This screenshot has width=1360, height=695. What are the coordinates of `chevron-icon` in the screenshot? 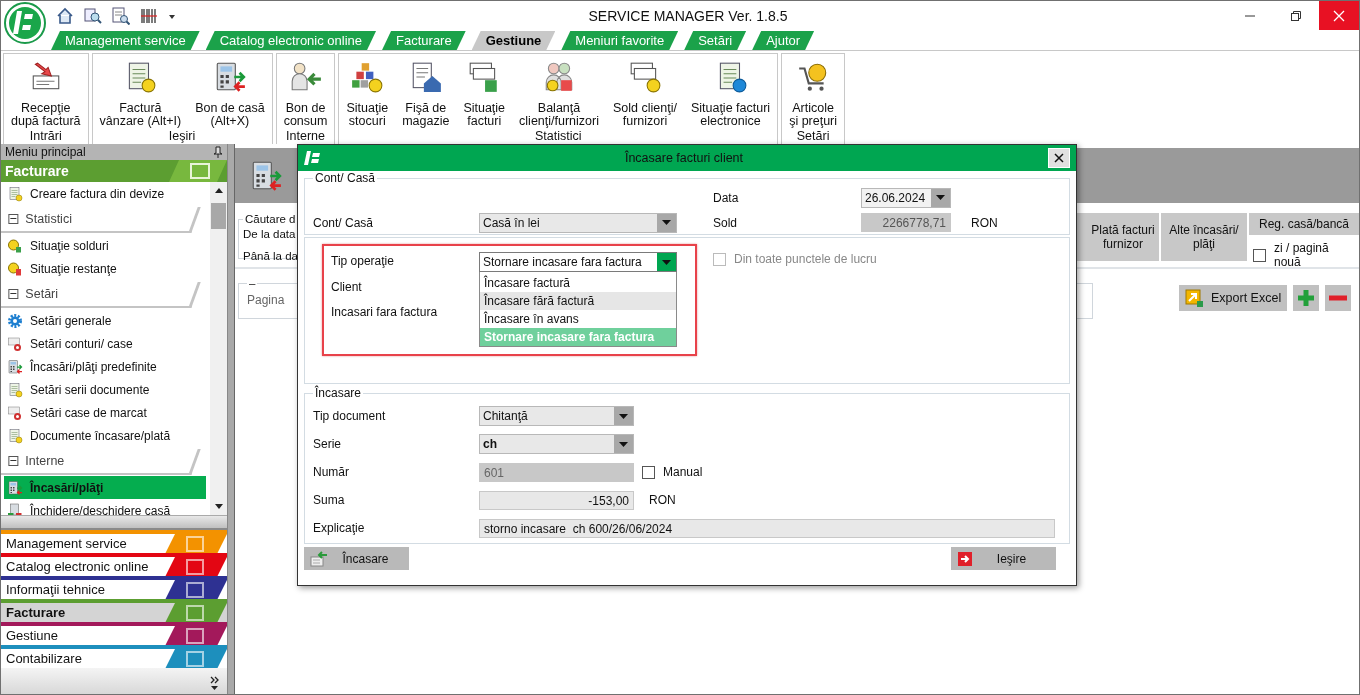 It's located at (214, 683).